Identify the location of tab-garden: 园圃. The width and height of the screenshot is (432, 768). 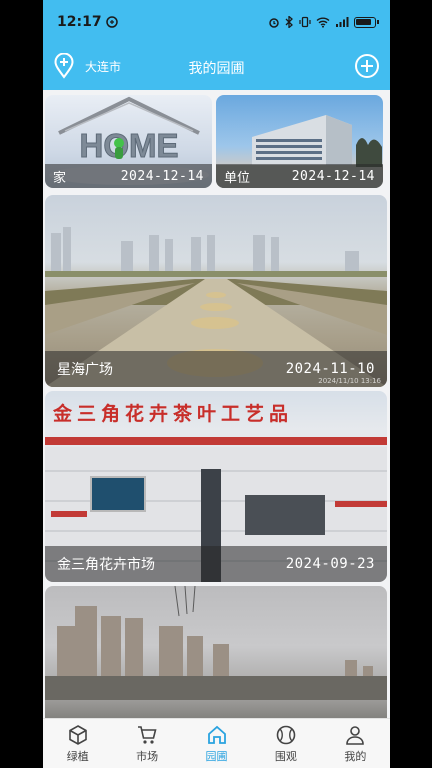
(216, 743).